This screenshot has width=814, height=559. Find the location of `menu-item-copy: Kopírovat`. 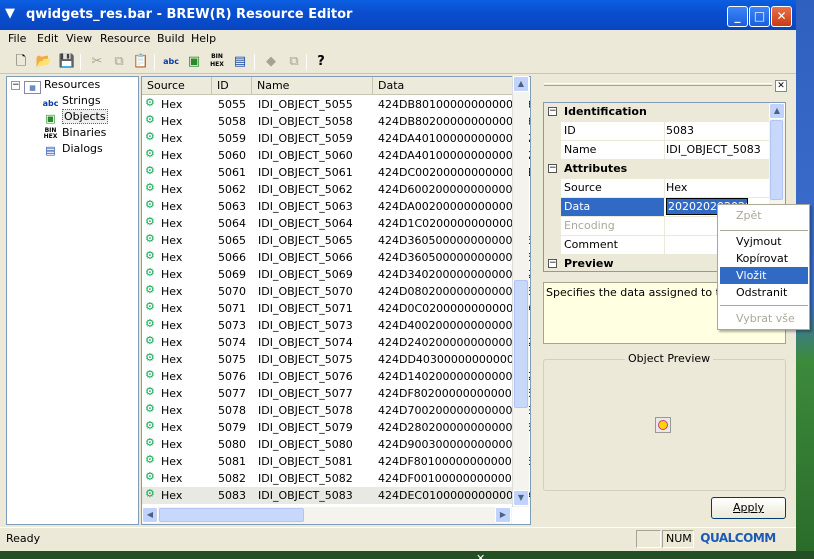

menu-item-copy: Kopírovat is located at coordinates (764, 258).